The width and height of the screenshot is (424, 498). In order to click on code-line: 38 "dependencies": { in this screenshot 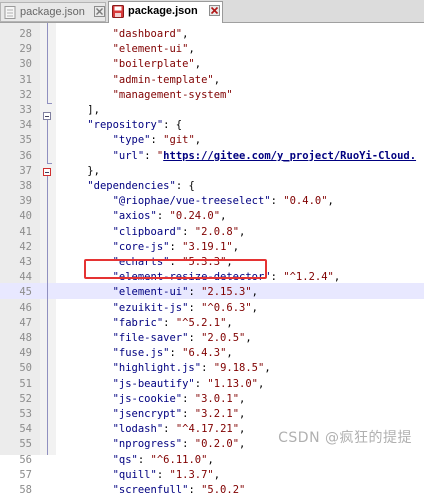, I will do `click(212, 184)`.